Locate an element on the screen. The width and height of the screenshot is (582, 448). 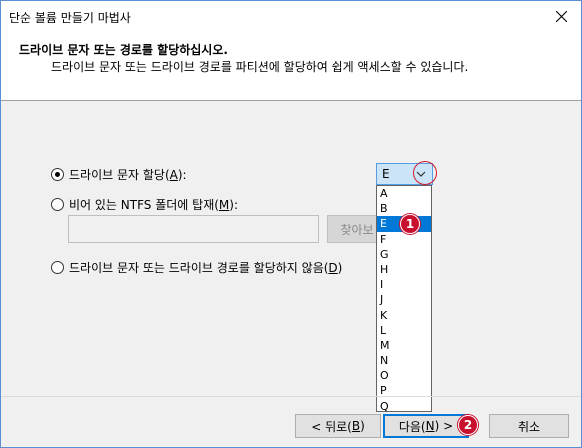
dropdown-option: F is located at coordinates (404, 239).